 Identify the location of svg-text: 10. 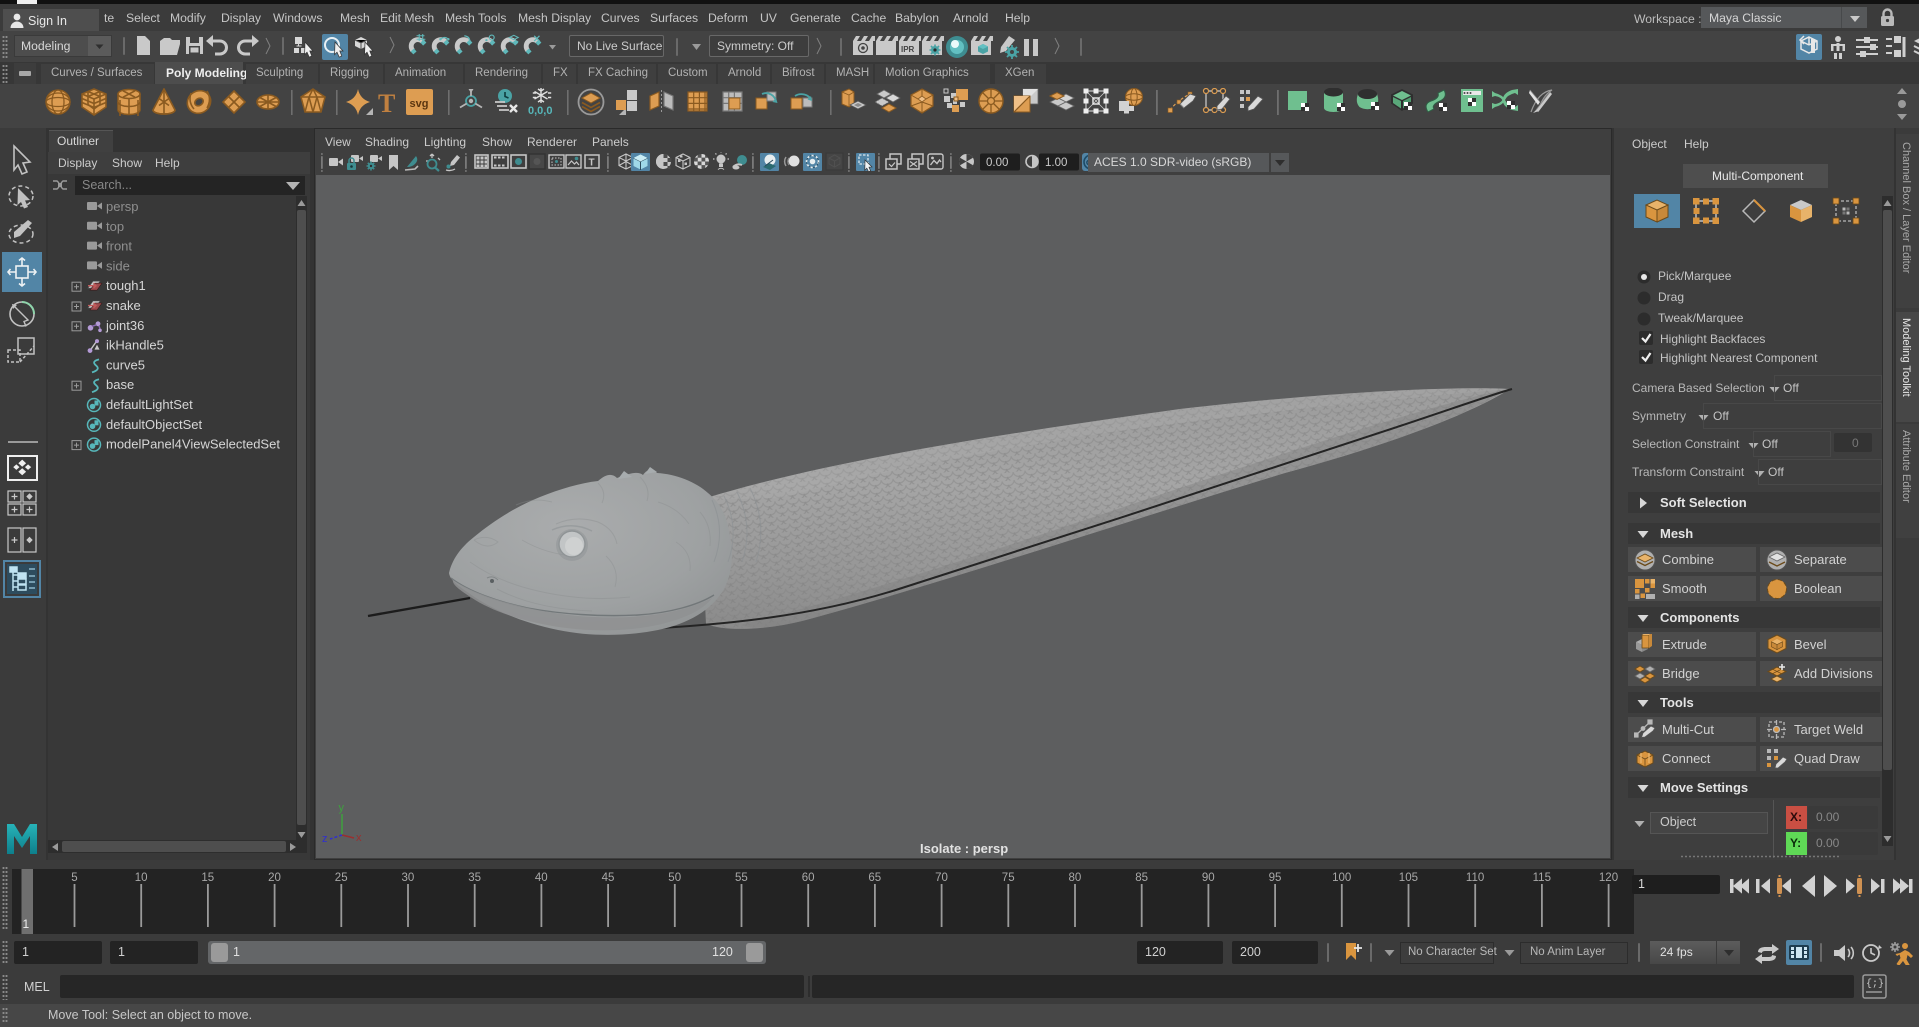
(141, 878).